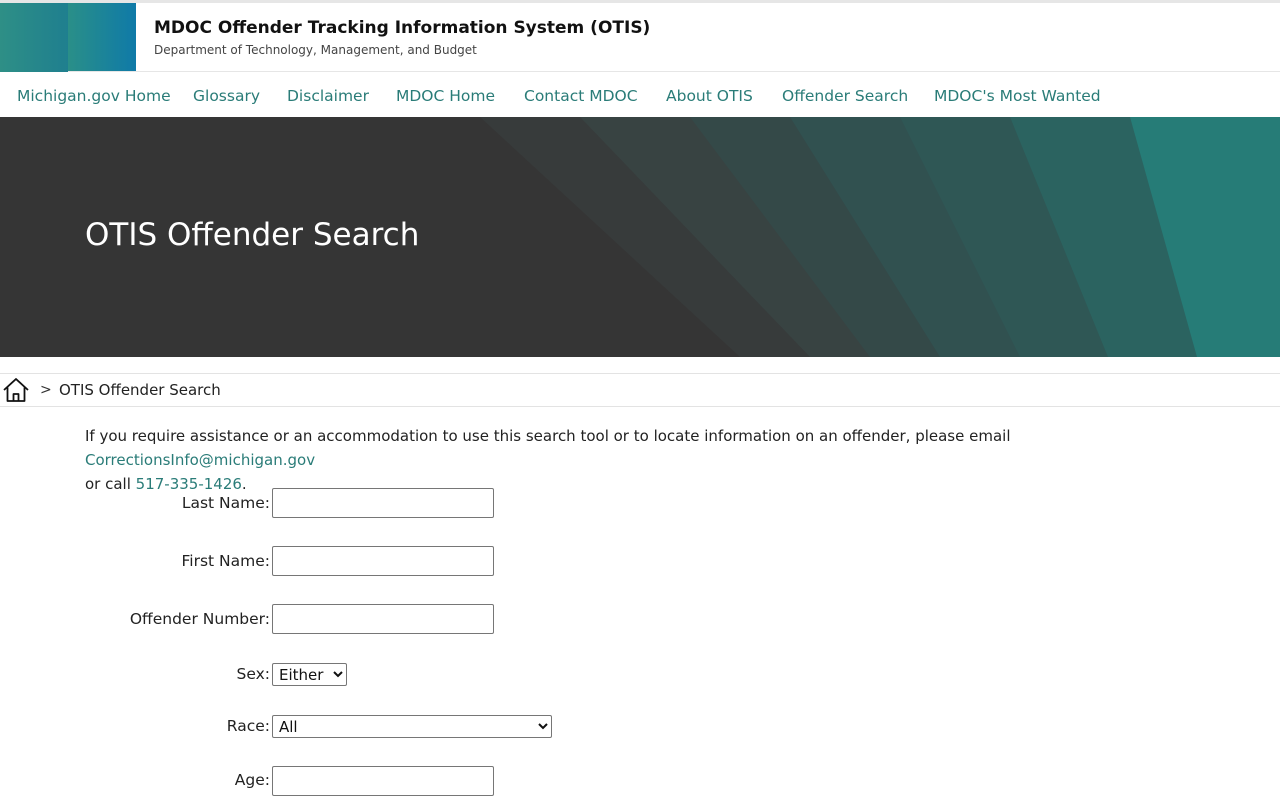 Image resolution: width=1280 pixels, height=800 pixels. Describe the element at coordinates (412, 726) in the screenshot. I see `race-select: All` at that location.